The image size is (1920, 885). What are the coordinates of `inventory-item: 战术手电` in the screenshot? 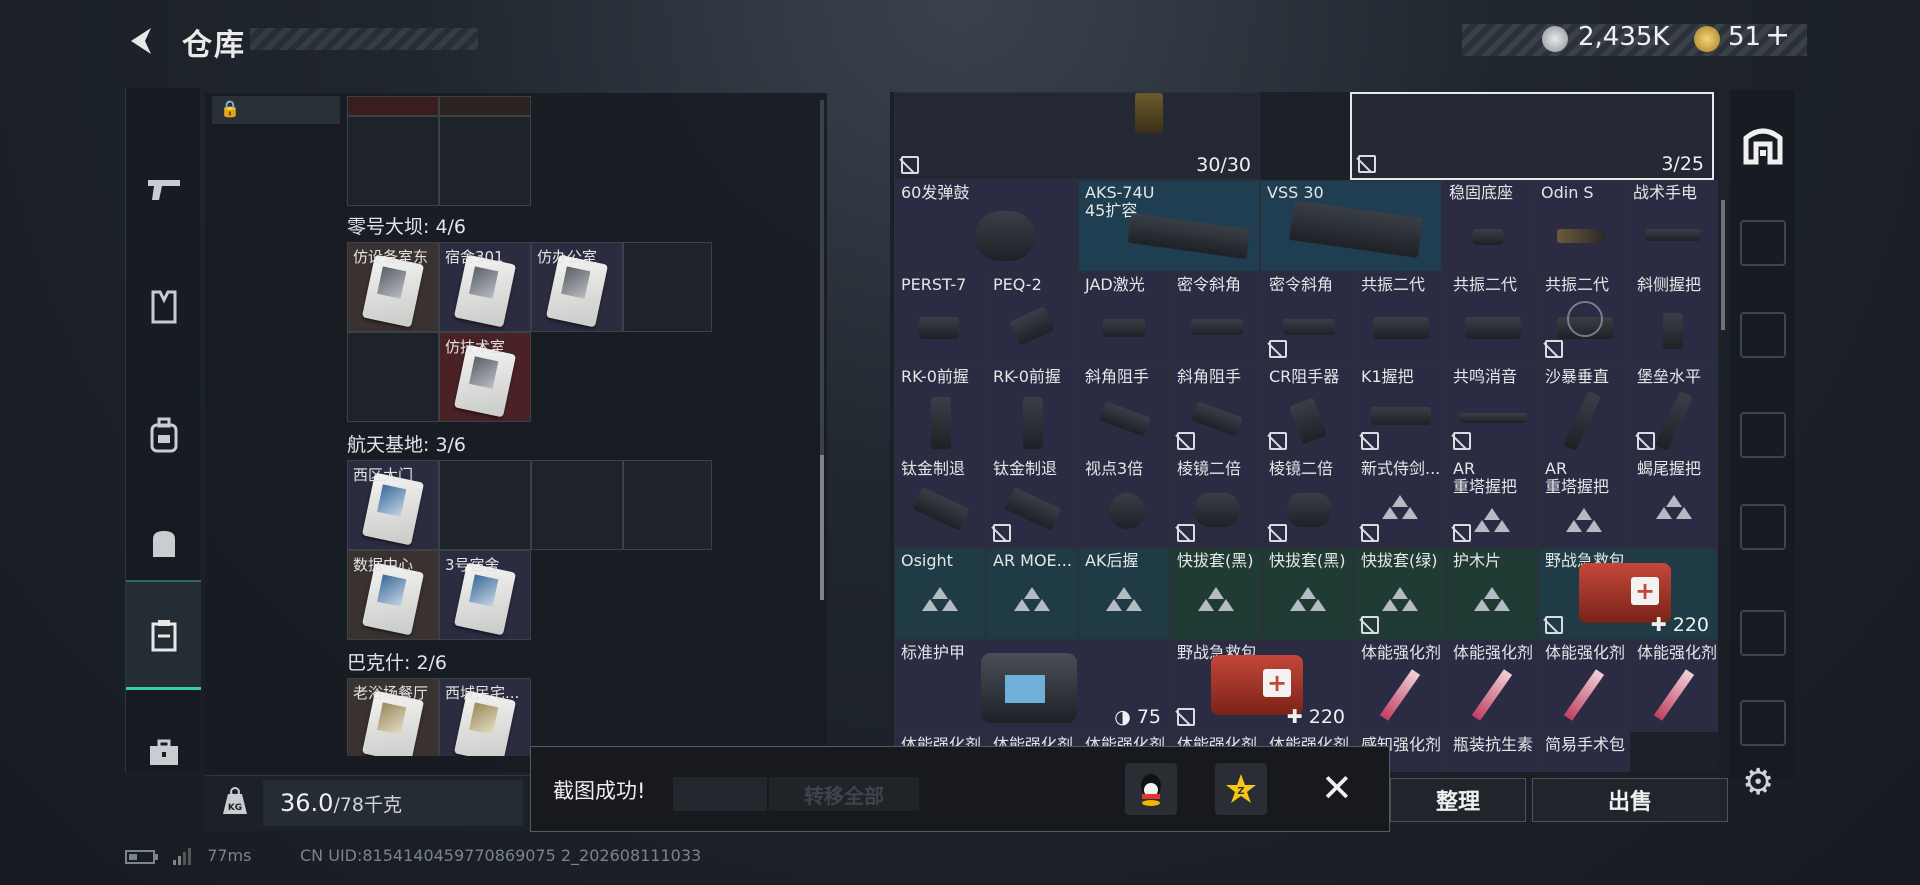 It's located at (1672, 226).